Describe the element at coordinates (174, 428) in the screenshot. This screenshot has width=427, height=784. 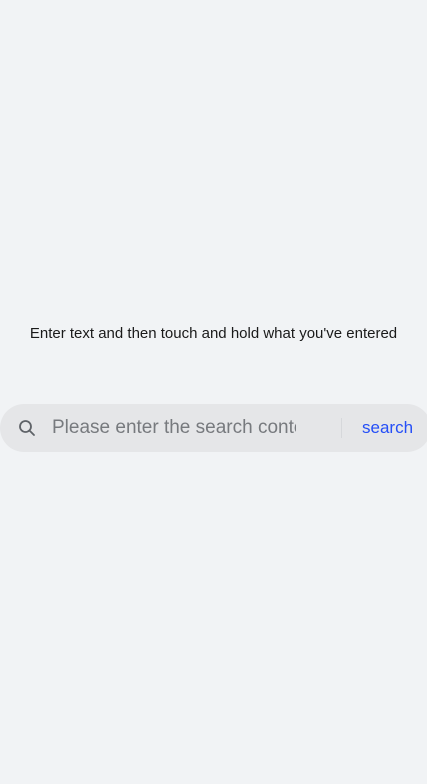
I see `search-input` at that location.